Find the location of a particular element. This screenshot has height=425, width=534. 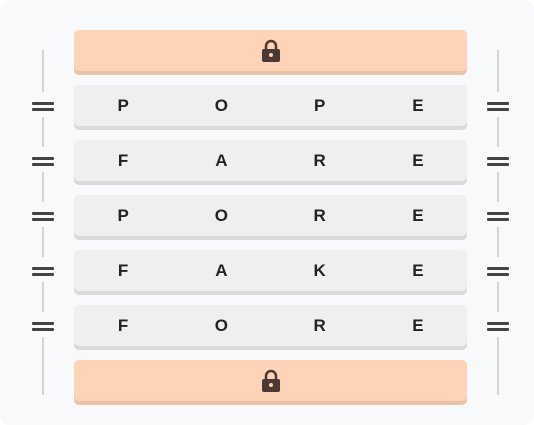

word-row: PORE is located at coordinates (270, 215).